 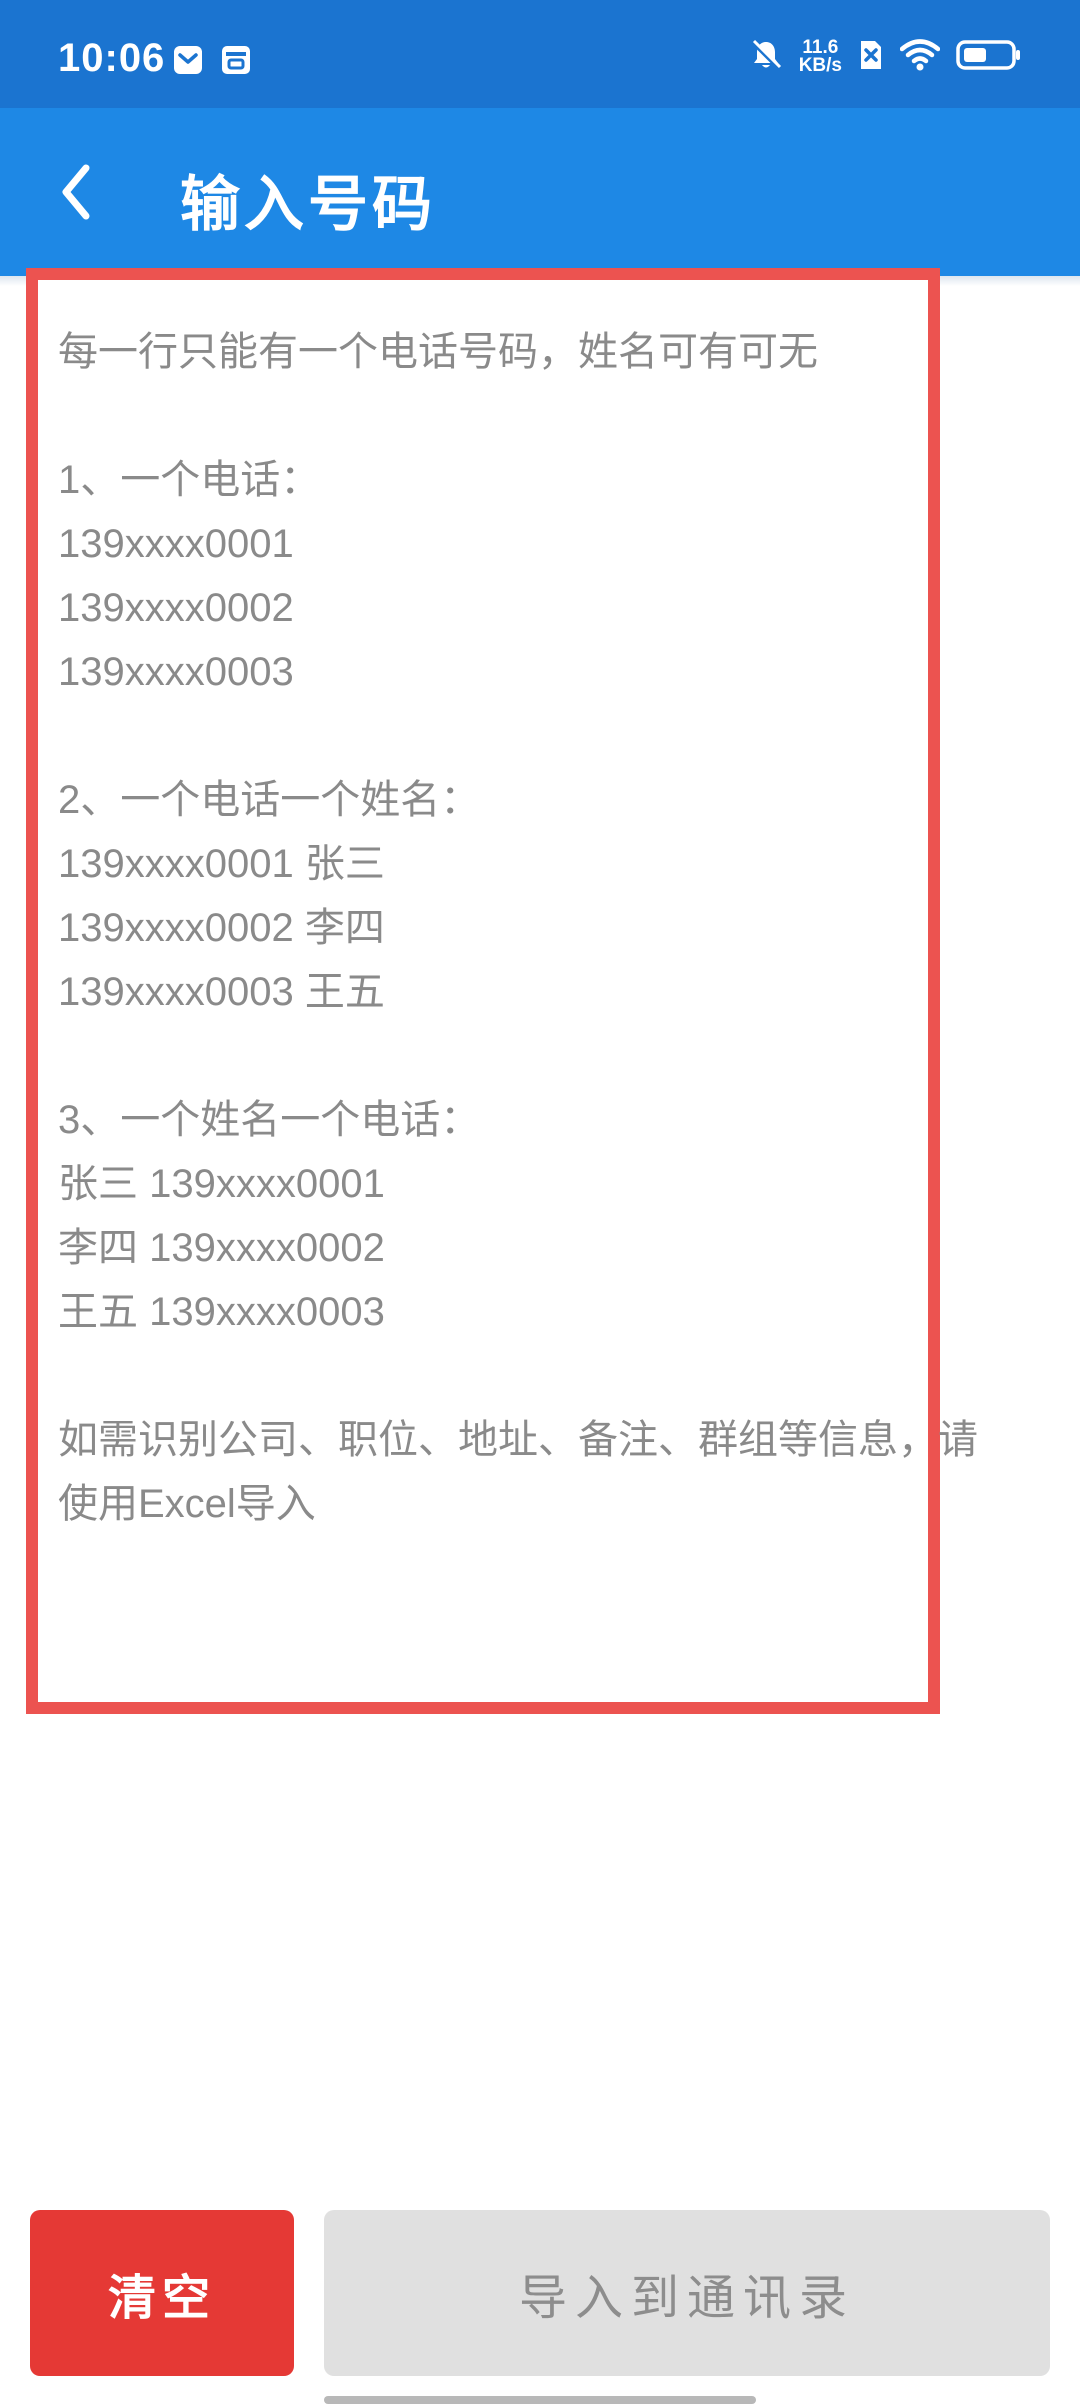 I want to click on battery-icon, so click(x=989, y=57).